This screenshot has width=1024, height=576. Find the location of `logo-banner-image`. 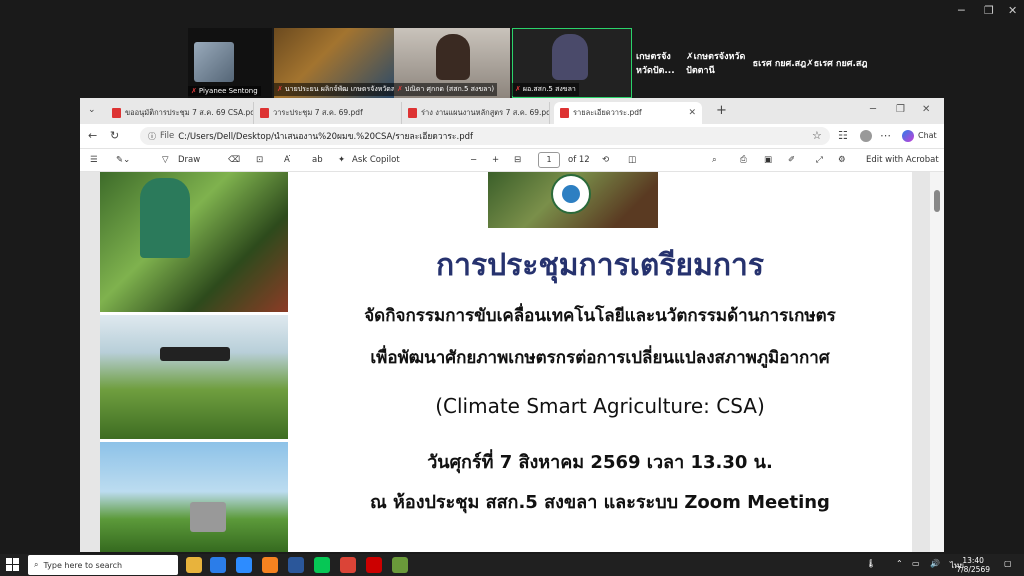

logo-banner-image is located at coordinates (573, 200).